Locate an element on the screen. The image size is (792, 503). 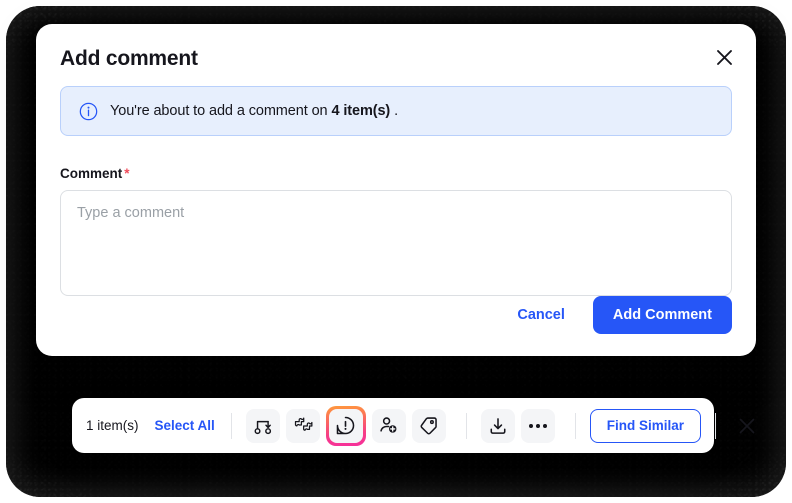
banner-item-count: 4 item(s) is located at coordinates (361, 111).